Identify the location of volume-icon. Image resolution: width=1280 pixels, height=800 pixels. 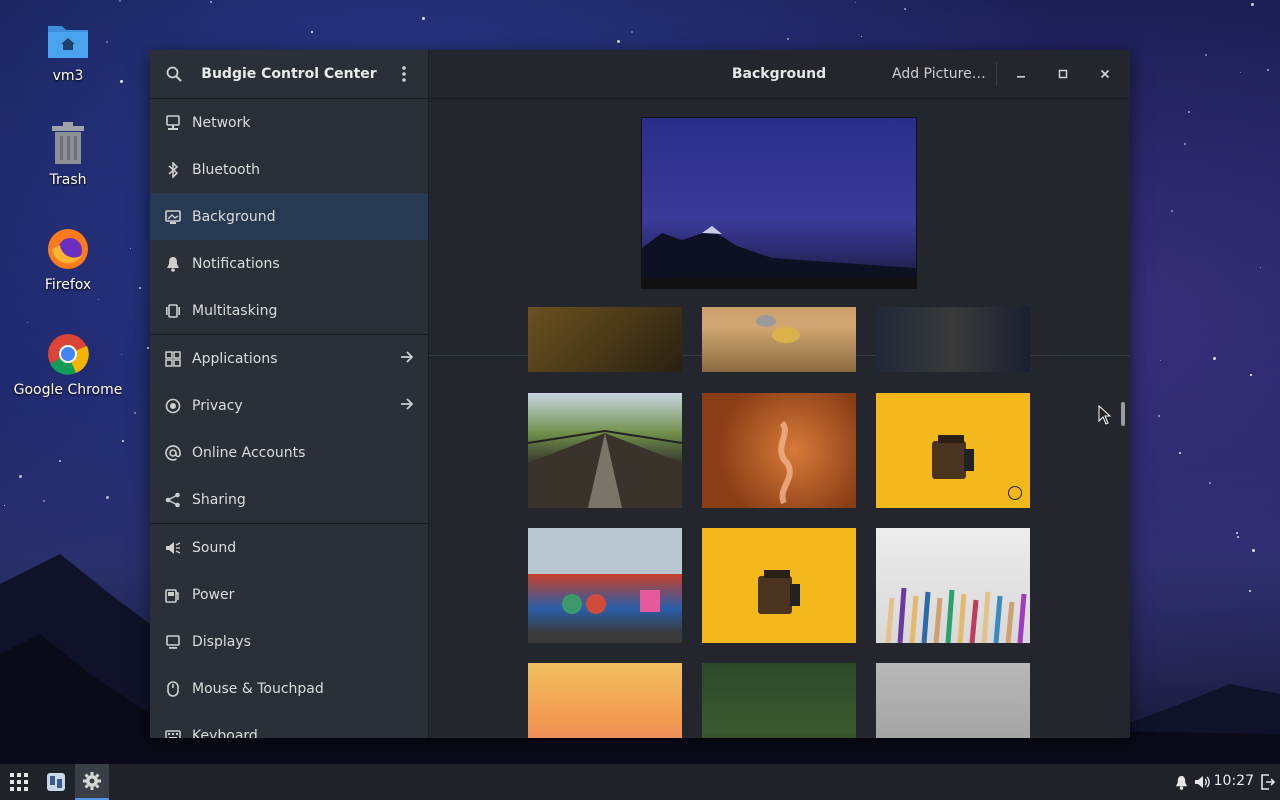
(1202, 782).